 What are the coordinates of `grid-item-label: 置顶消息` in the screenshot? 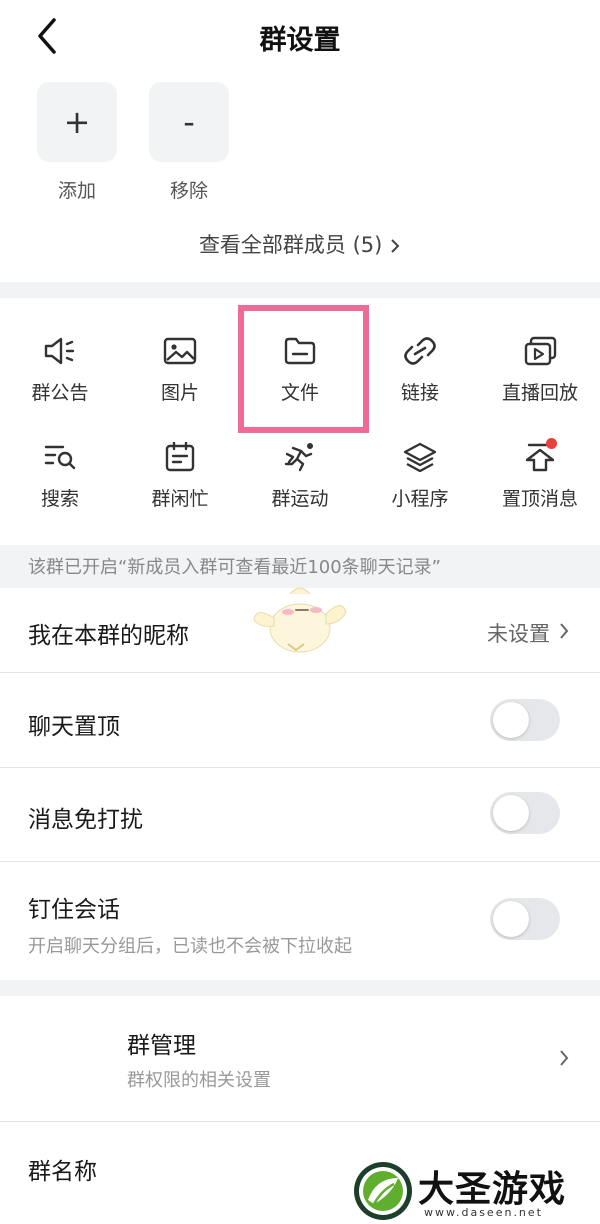 It's located at (539, 499).